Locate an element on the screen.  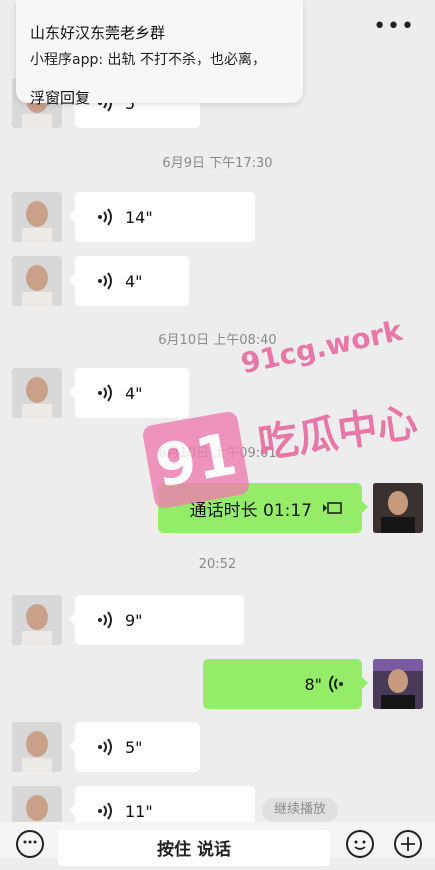
call-duration-message: 通话时长 01:17 is located at coordinates (263, 508).